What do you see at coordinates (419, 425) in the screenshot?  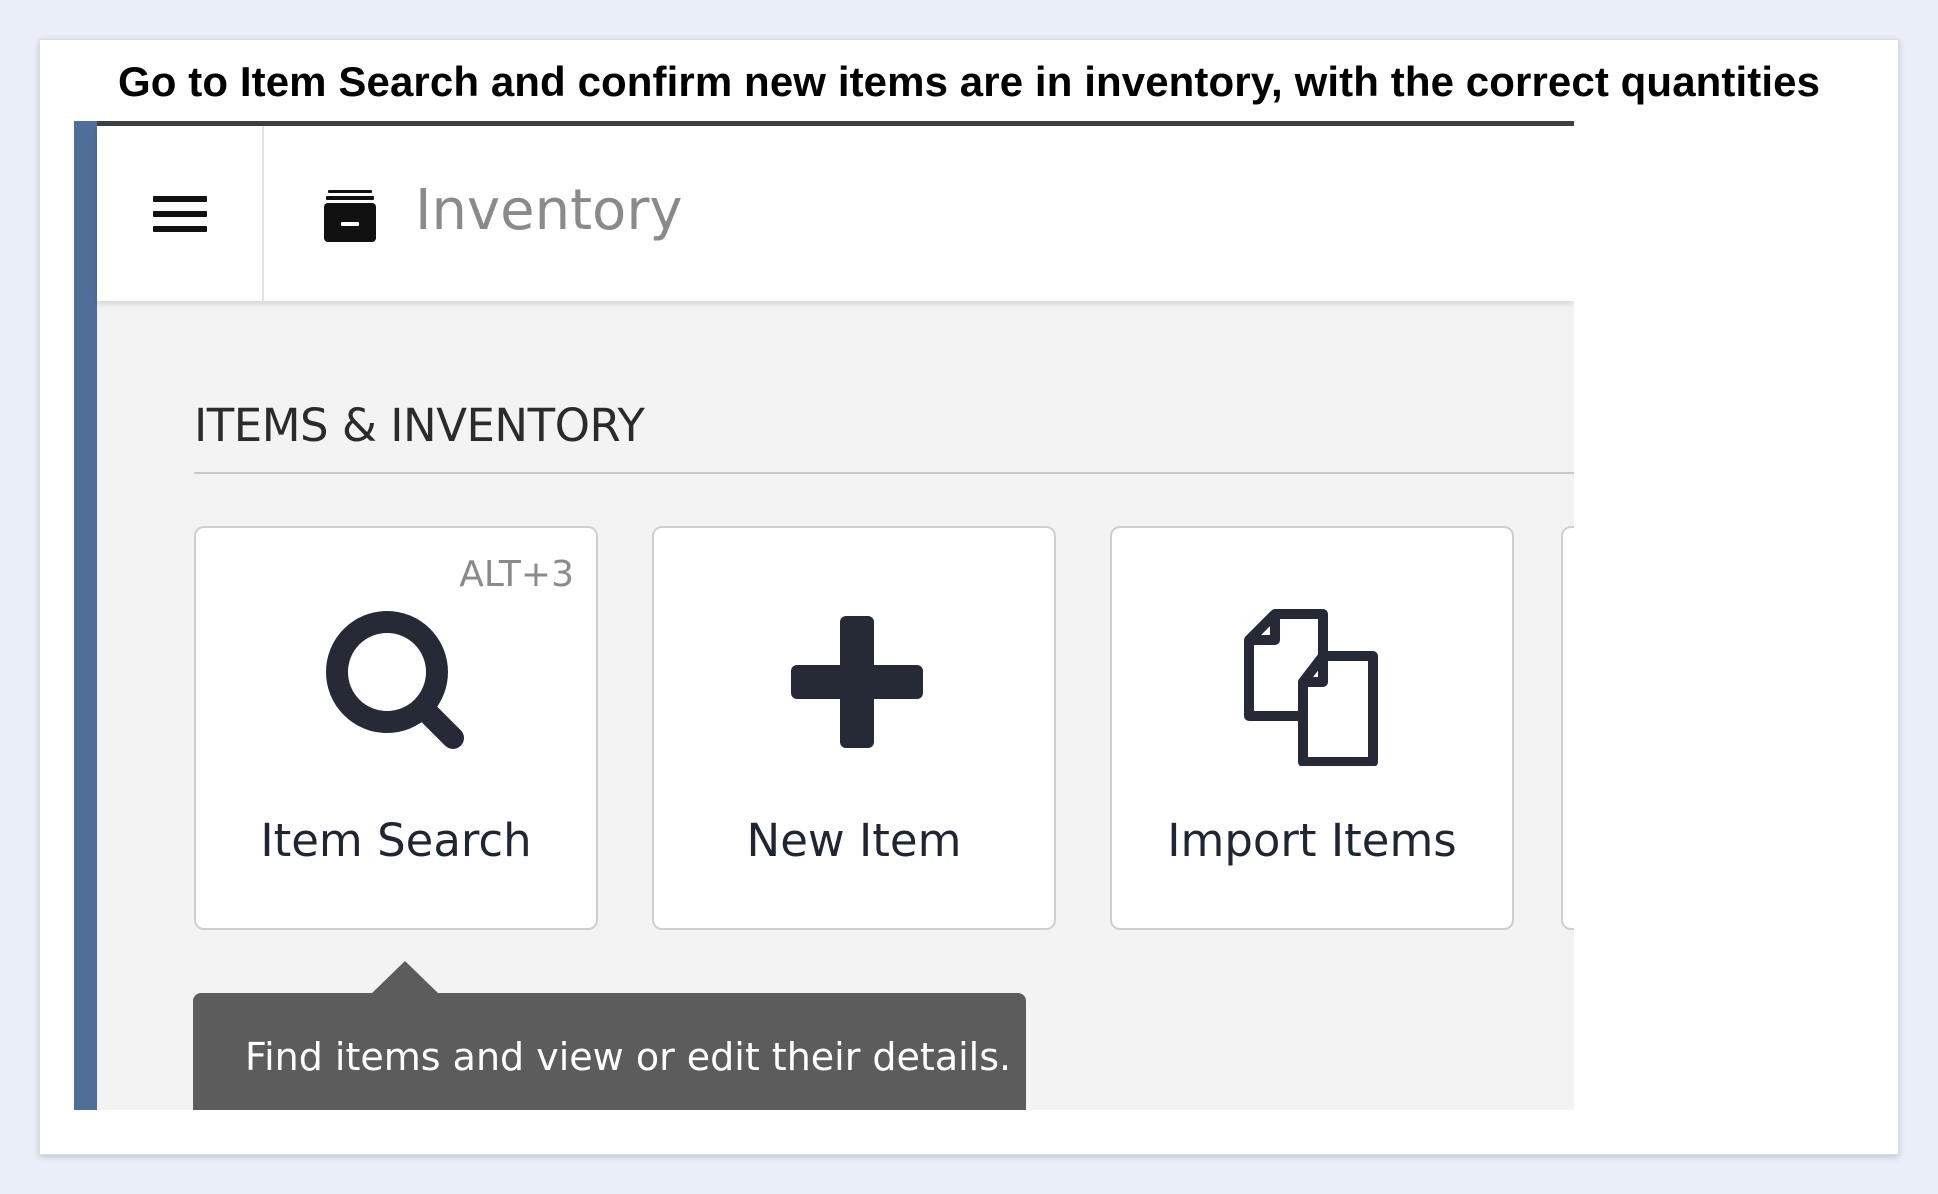 I see `section-title: ITEMS & INVENTORY` at bounding box center [419, 425].